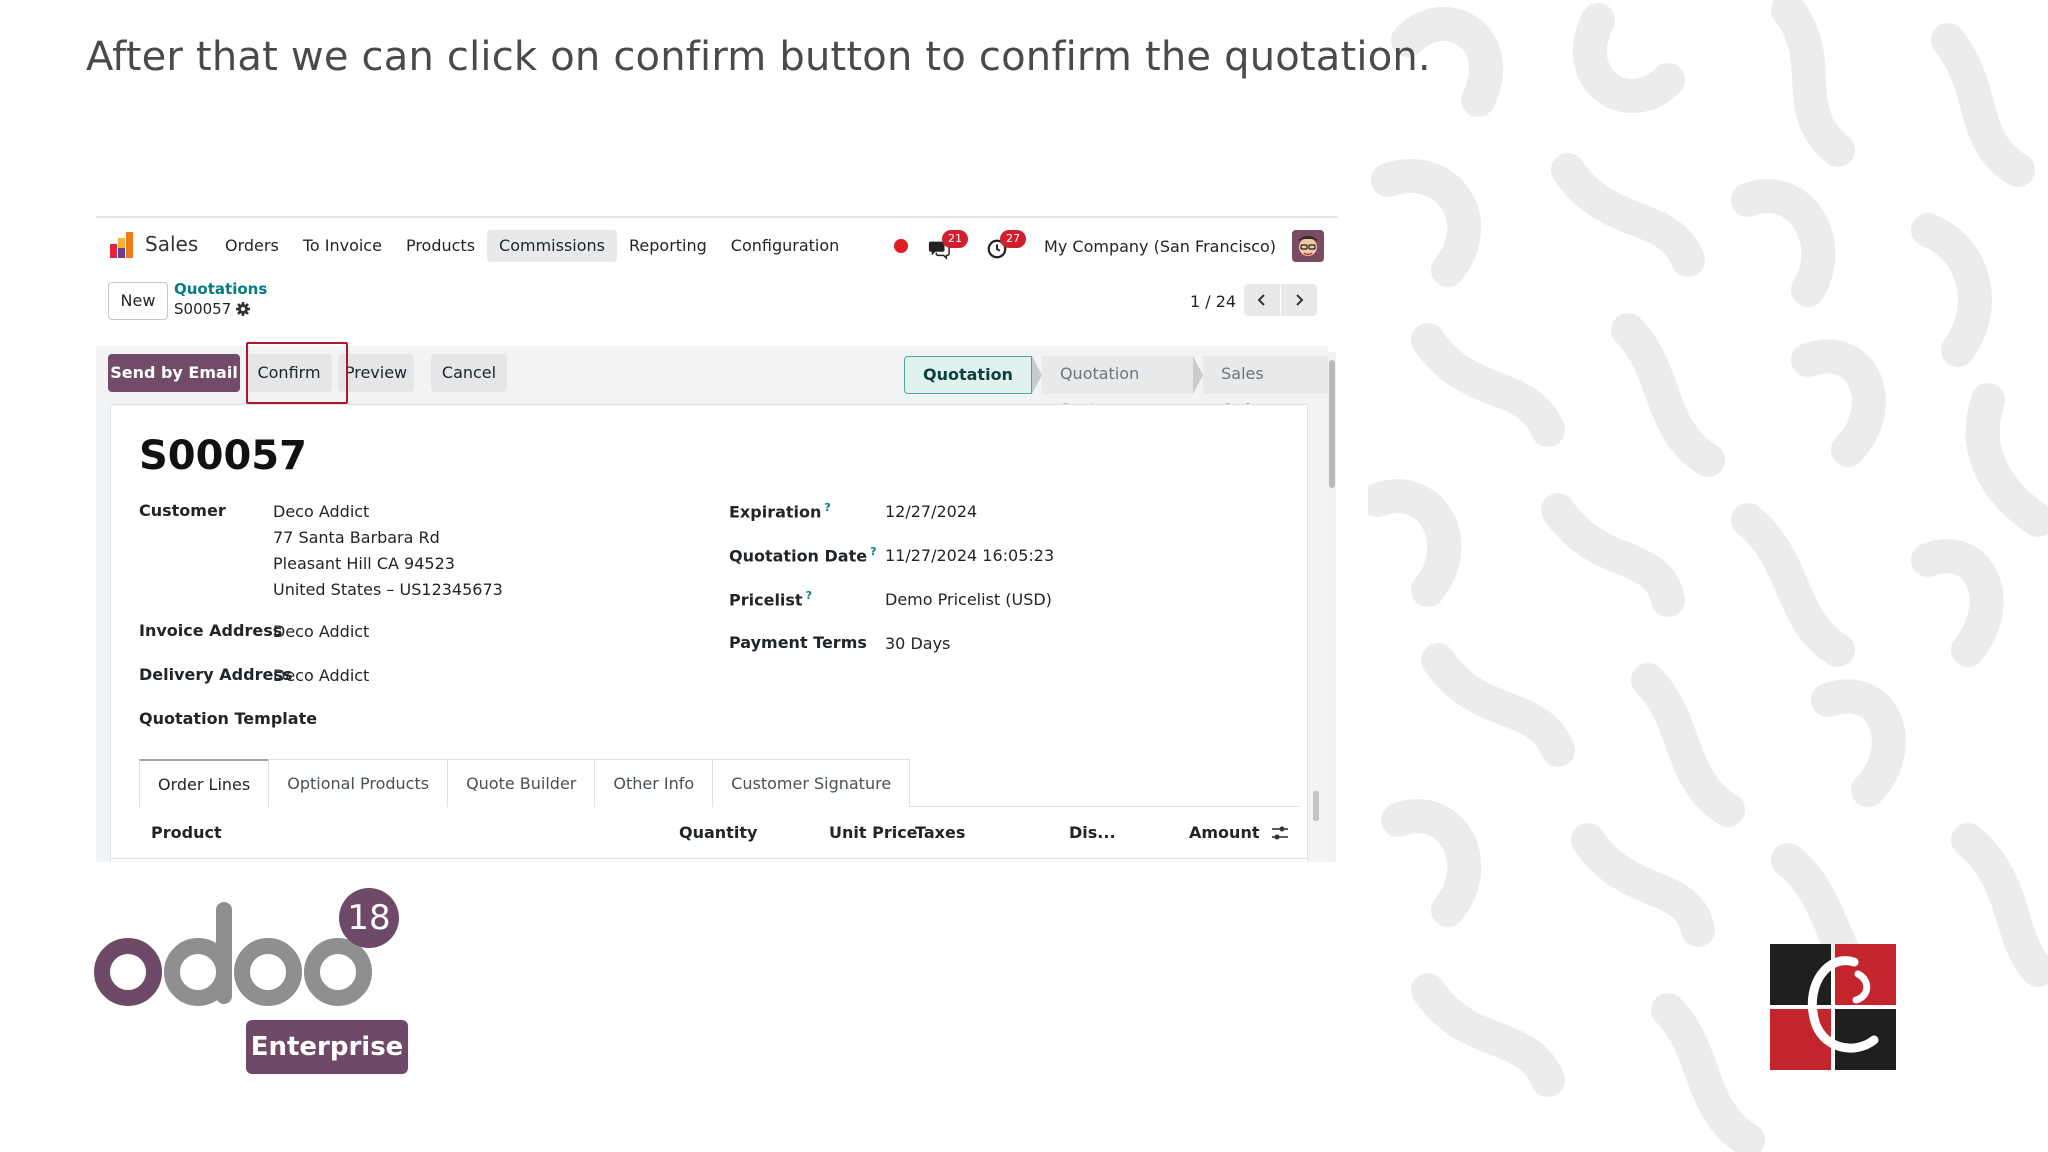 This screenshot has height=1152, width=2048. Describe the element at coordinates (440, 246) in the screenshot. I see `menu-item-products: Products` at that location.